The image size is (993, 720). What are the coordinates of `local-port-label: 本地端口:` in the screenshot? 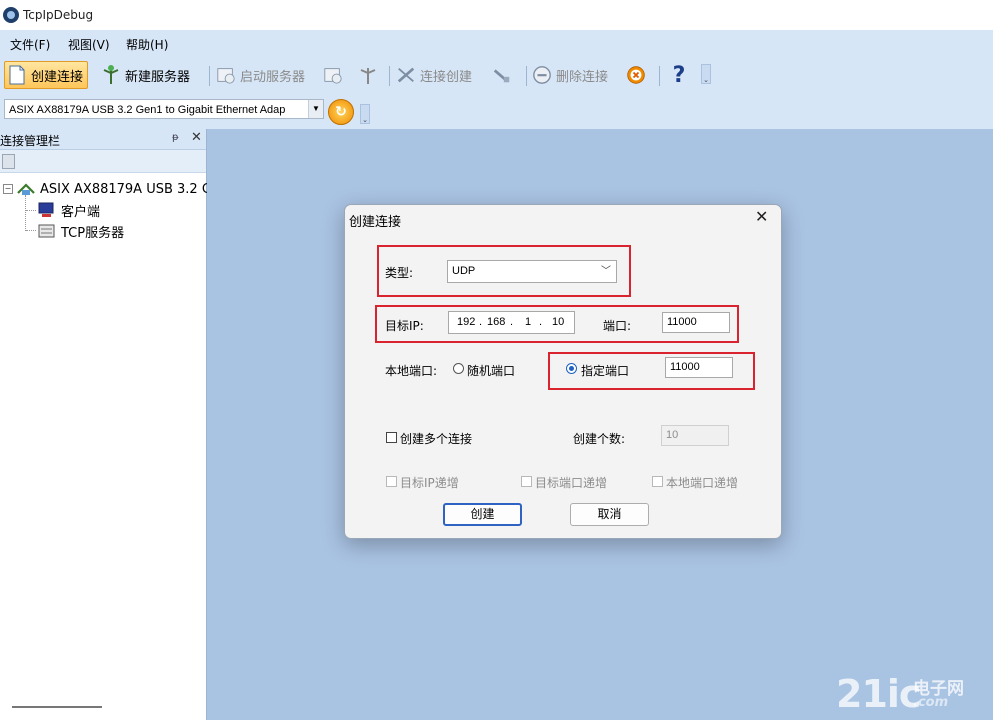 It's located at (411, 371).